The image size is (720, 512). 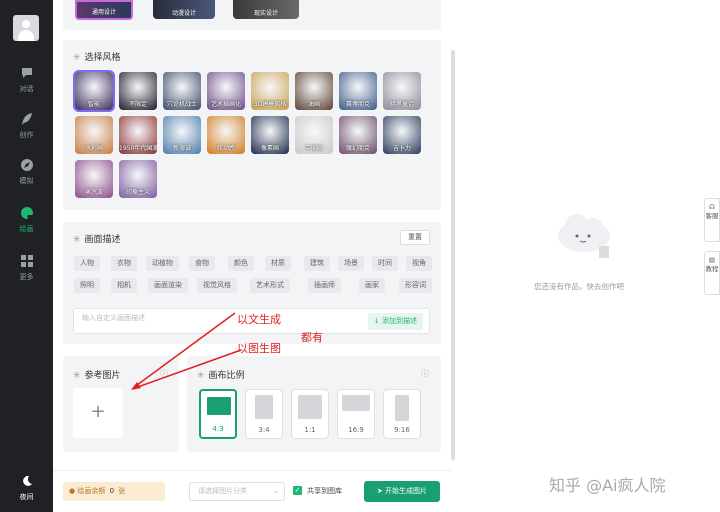 I want to click on top-tiles-panel: 通用设计 动漫设计 现实设计, so click(x=252, y=15).